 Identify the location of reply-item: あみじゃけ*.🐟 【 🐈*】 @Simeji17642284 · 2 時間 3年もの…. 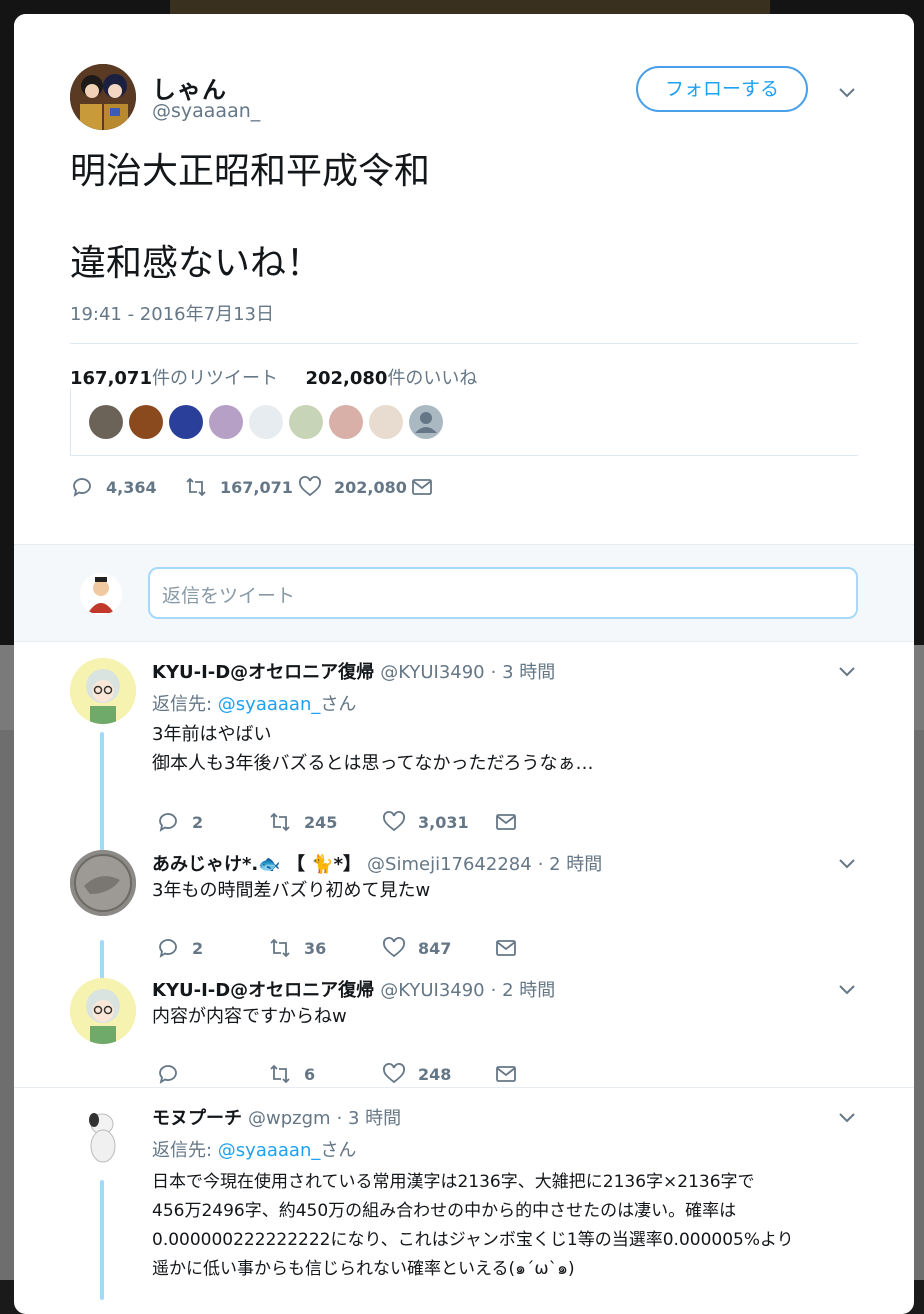
(464, 913).